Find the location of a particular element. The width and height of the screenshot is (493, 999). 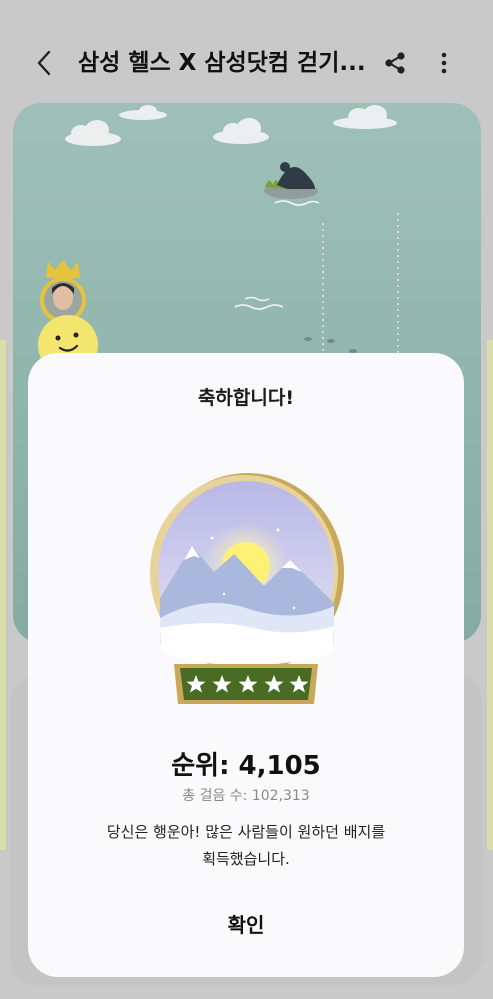

badge-message: 당신은 행운아! 많은 사람들이 원하던 배지를 획득했습니다. is located at coordinates (246, 846).